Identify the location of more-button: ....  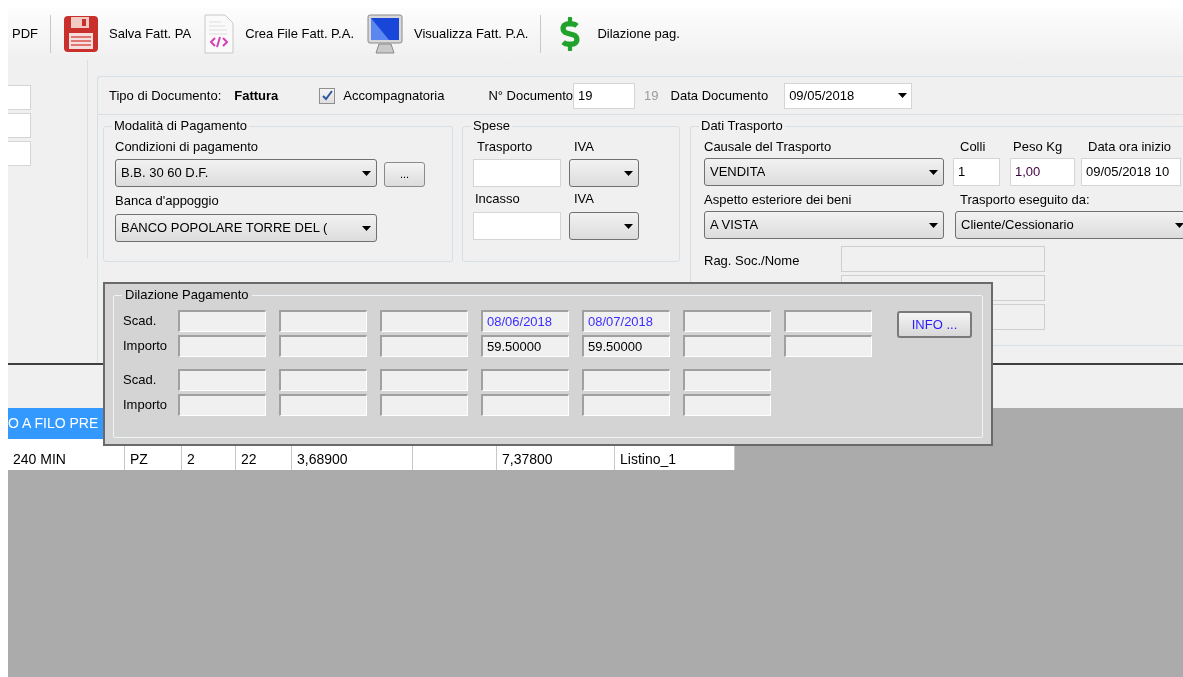
(404, 174).